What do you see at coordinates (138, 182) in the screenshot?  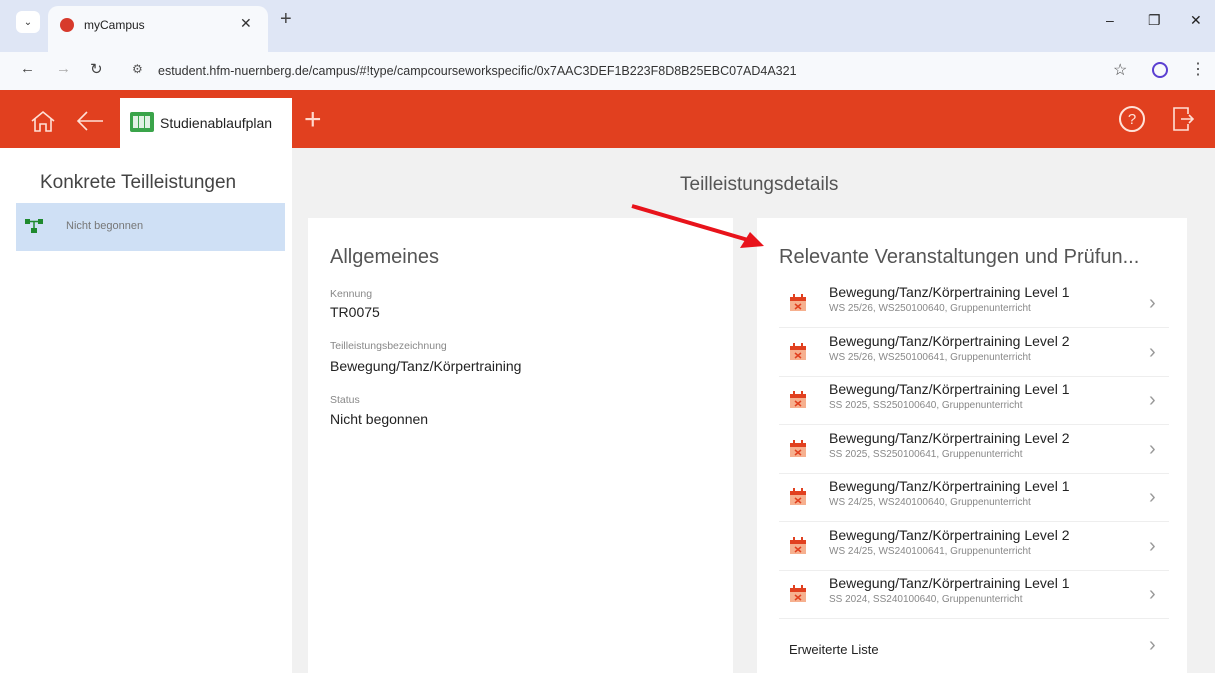 I see `left-panel-title: Konkrete Teilleistungen` at bounding box center [138, 182].